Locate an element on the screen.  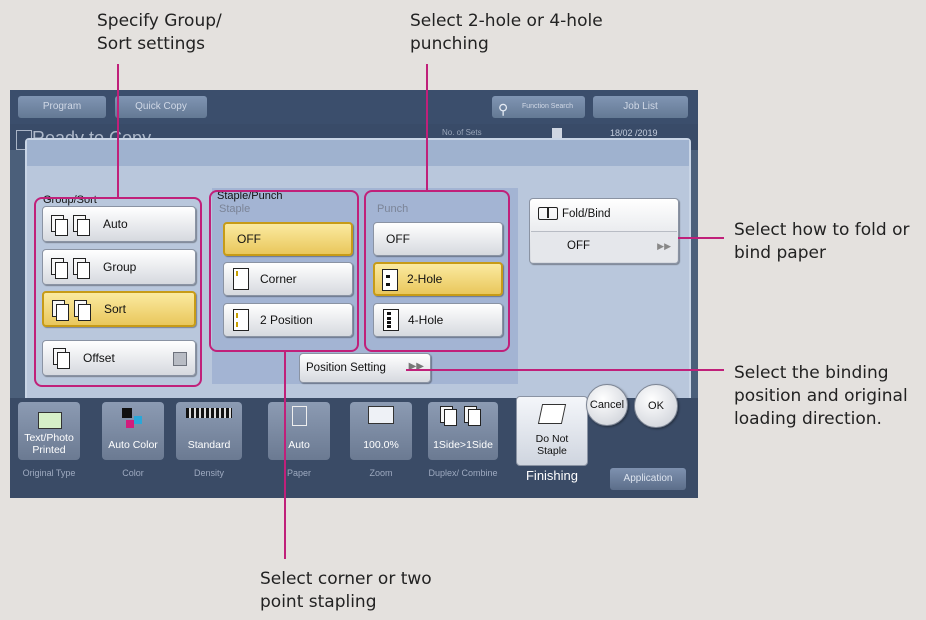
finishing-category: Finishing is located at coordinates (552, 475).